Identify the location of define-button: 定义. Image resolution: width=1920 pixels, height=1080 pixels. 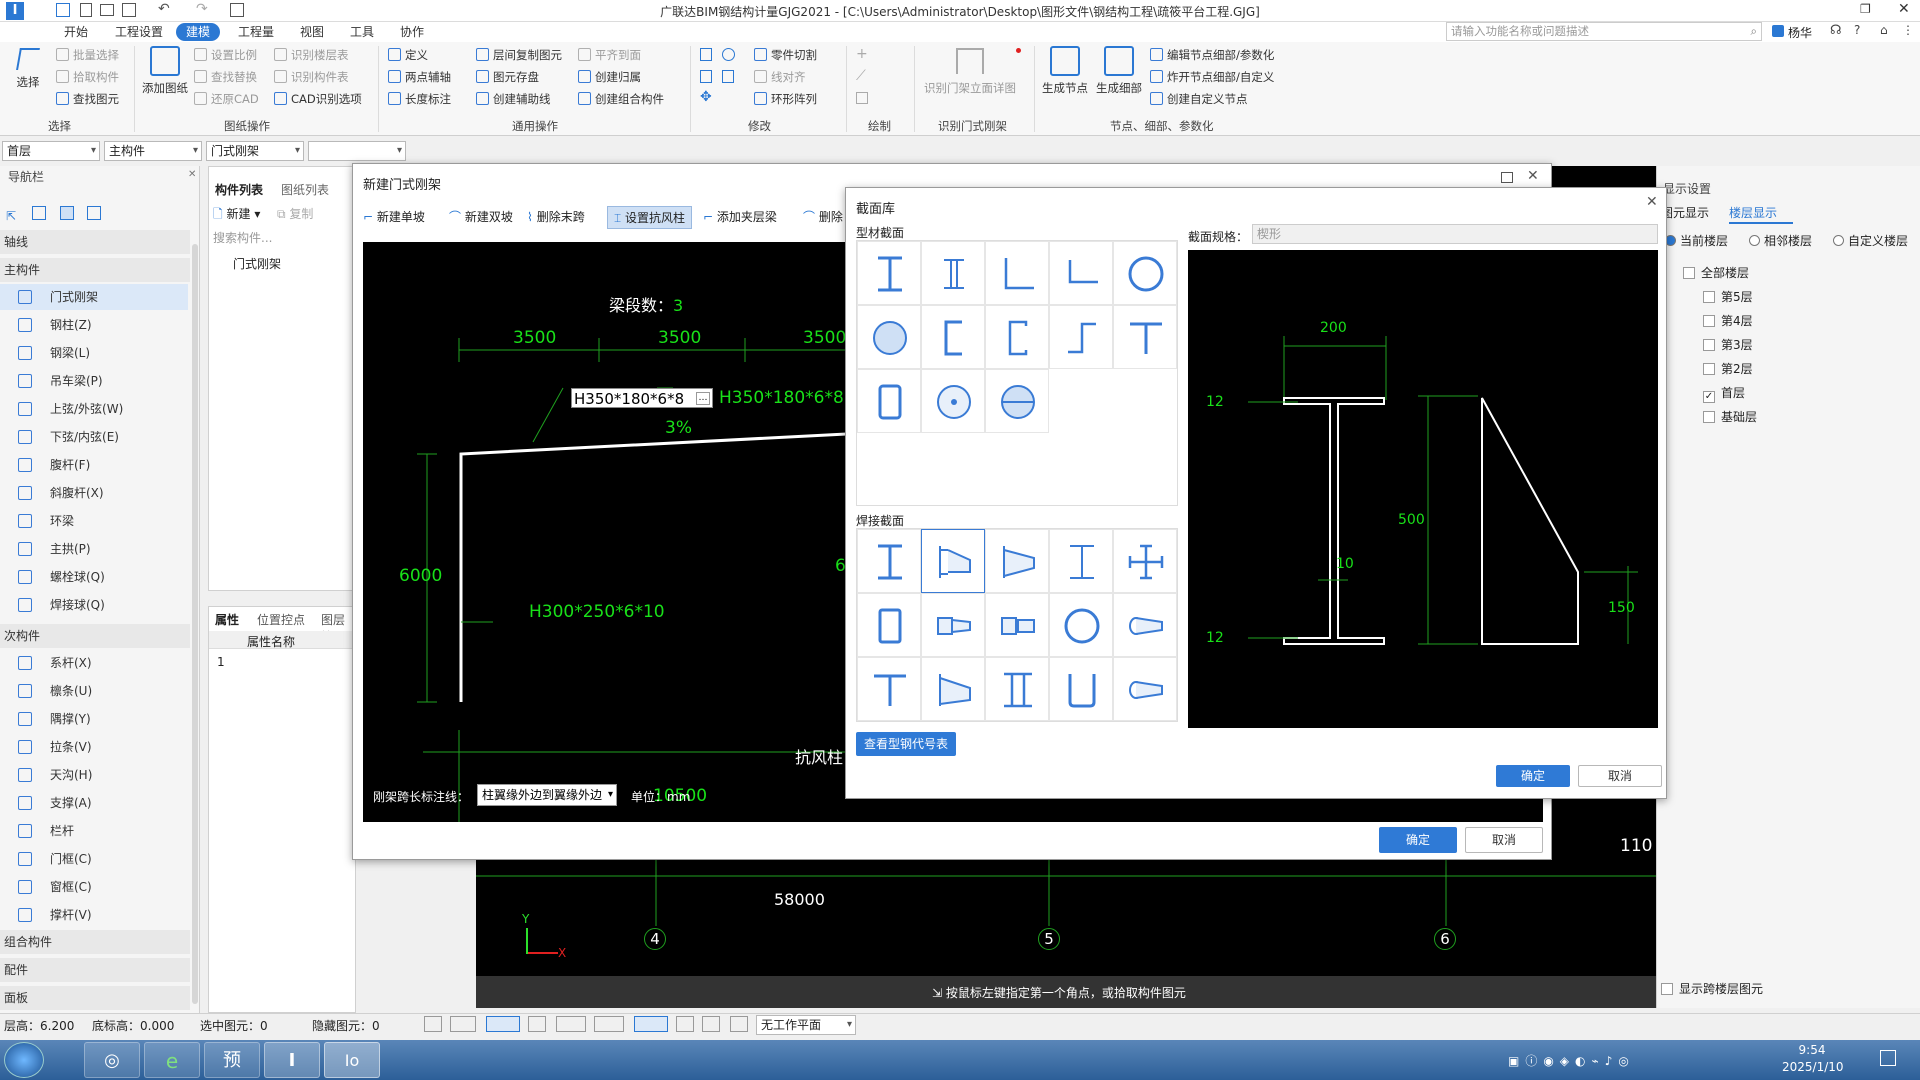
(408, 55).